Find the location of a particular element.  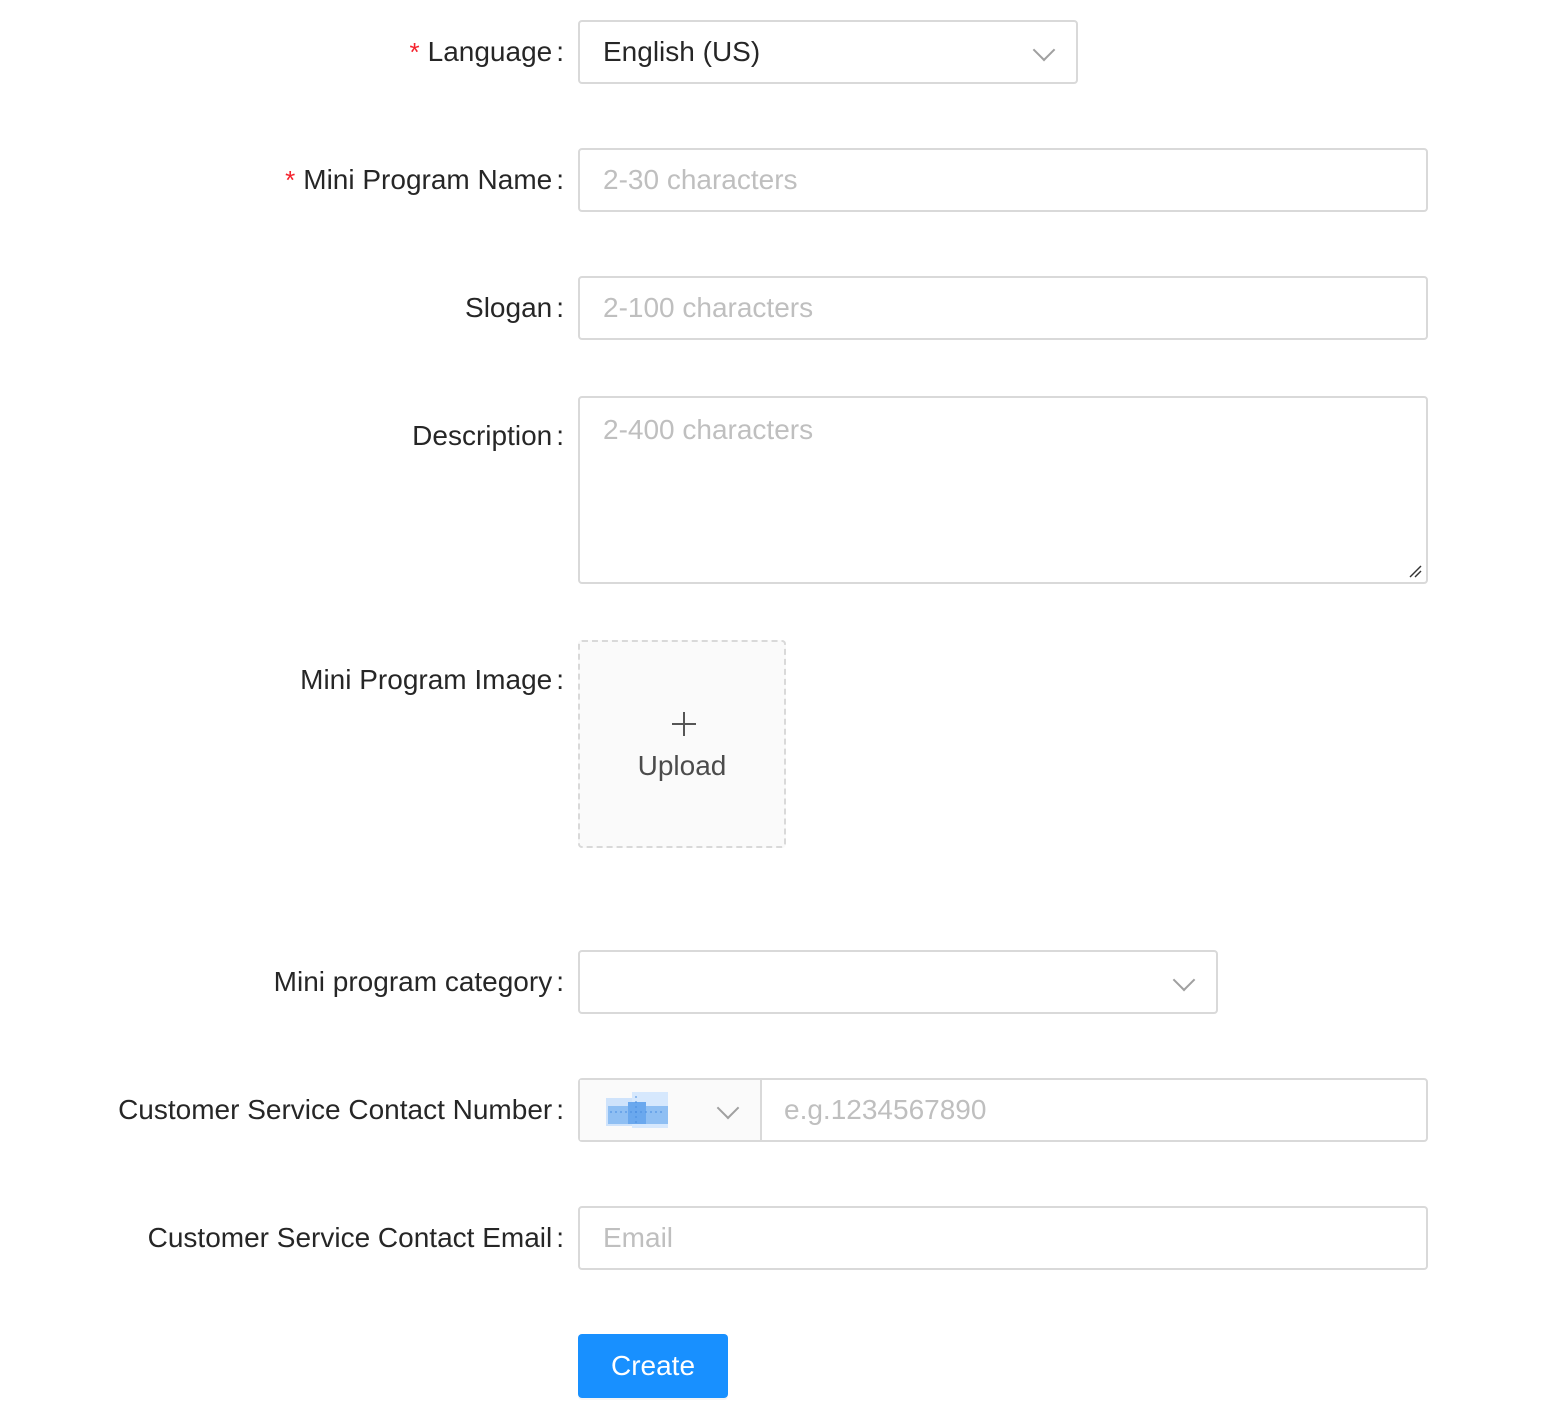

resize-handle-icon is located at coordinates (1415, 571).